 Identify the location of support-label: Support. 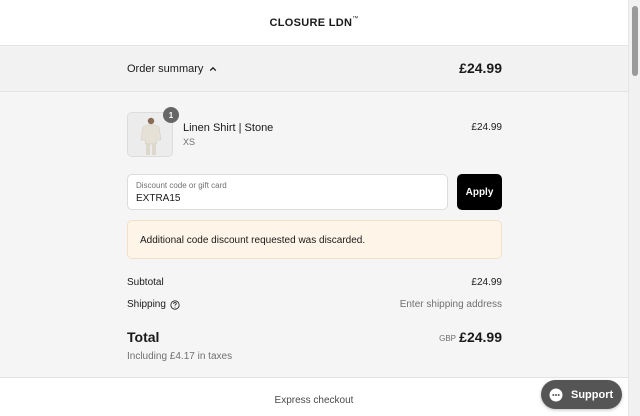
(592, 394).